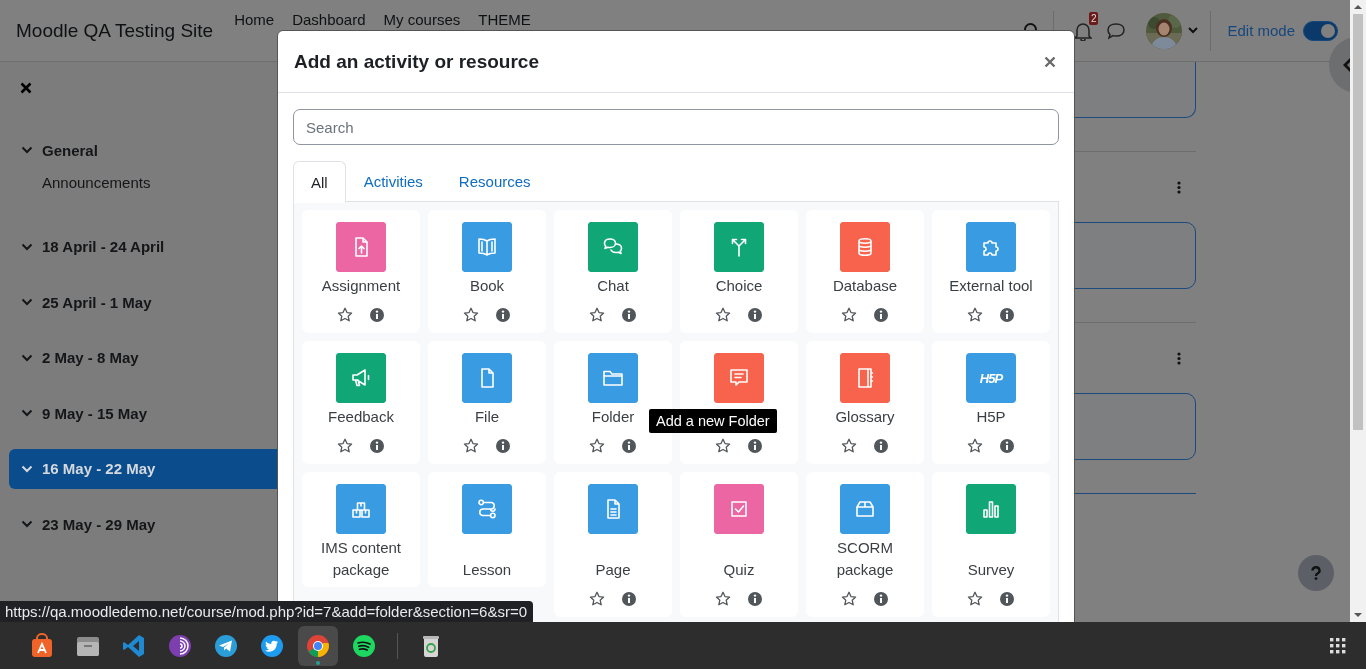 The image size is (1366, 669). What do you see at coordinates (422, 19) in the screenshot?
I see `nav-link: My courses` at bounding box center [422, 19].